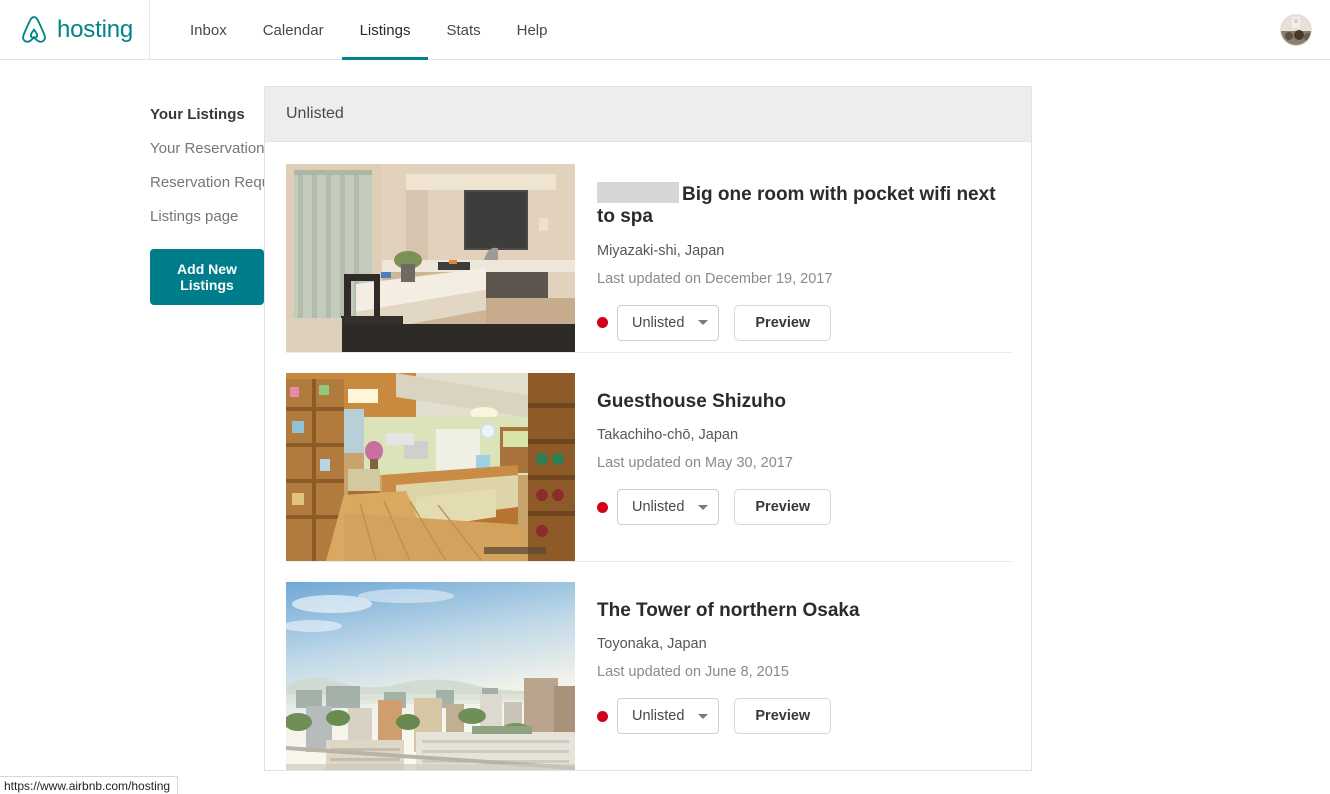 The height and width of the screenshot is (794, 1330). I want to click on avatar, so click(1296, 29).